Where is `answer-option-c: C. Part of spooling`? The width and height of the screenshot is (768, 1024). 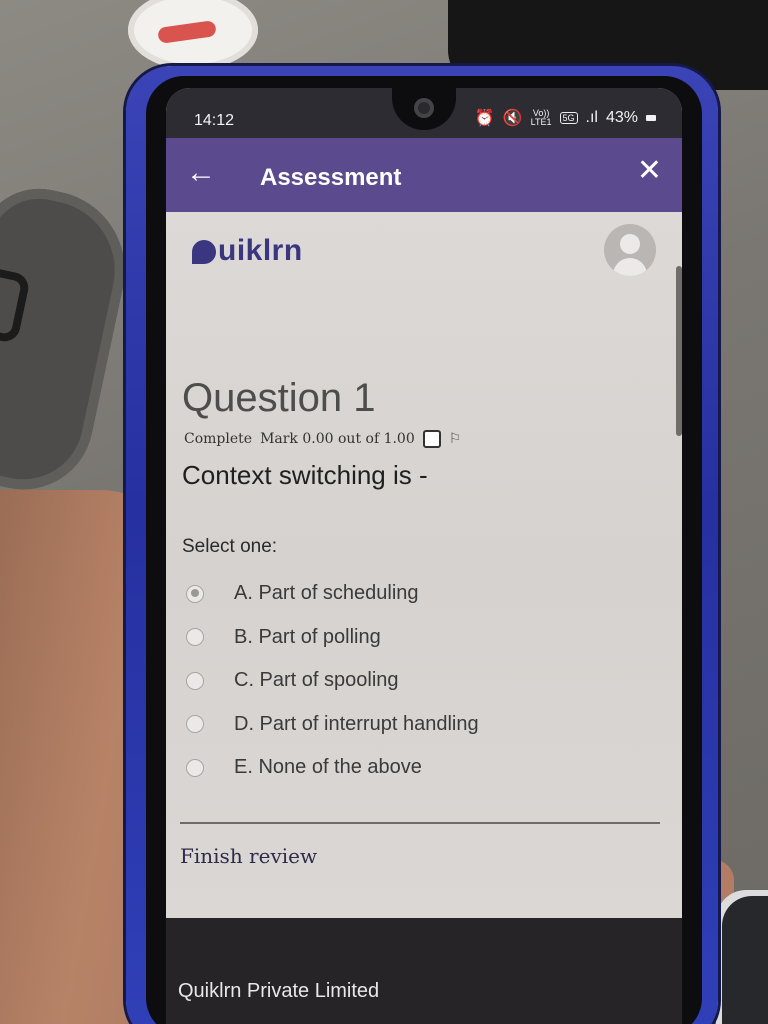 answer-option-c: C. Part of spooling is located at coordinates (421, 681).